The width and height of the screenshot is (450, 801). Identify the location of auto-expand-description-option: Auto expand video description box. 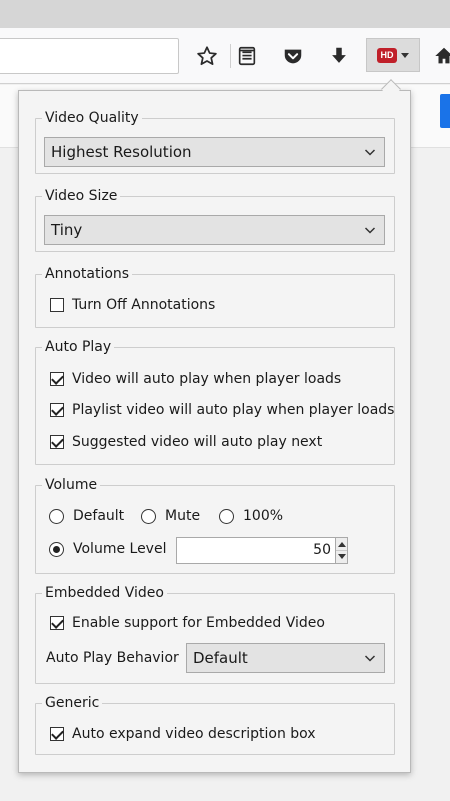
(183, 734).